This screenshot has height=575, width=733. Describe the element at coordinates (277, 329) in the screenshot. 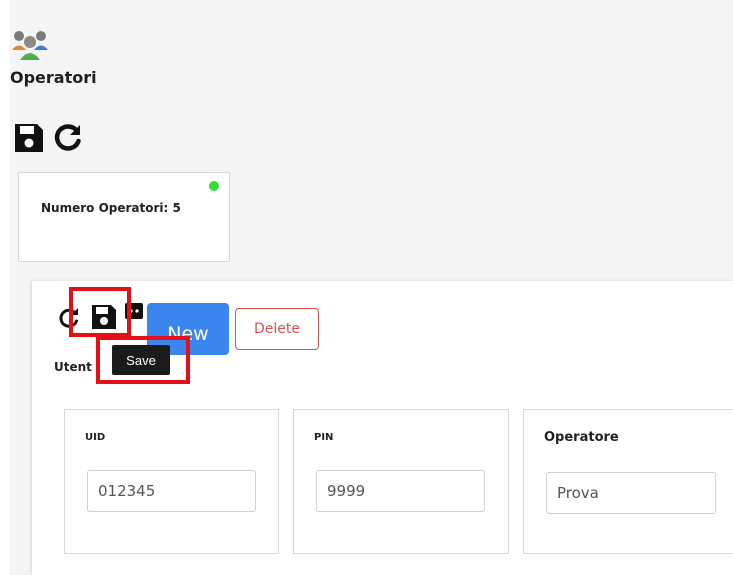

I see `delete-button: Delete` at that location.